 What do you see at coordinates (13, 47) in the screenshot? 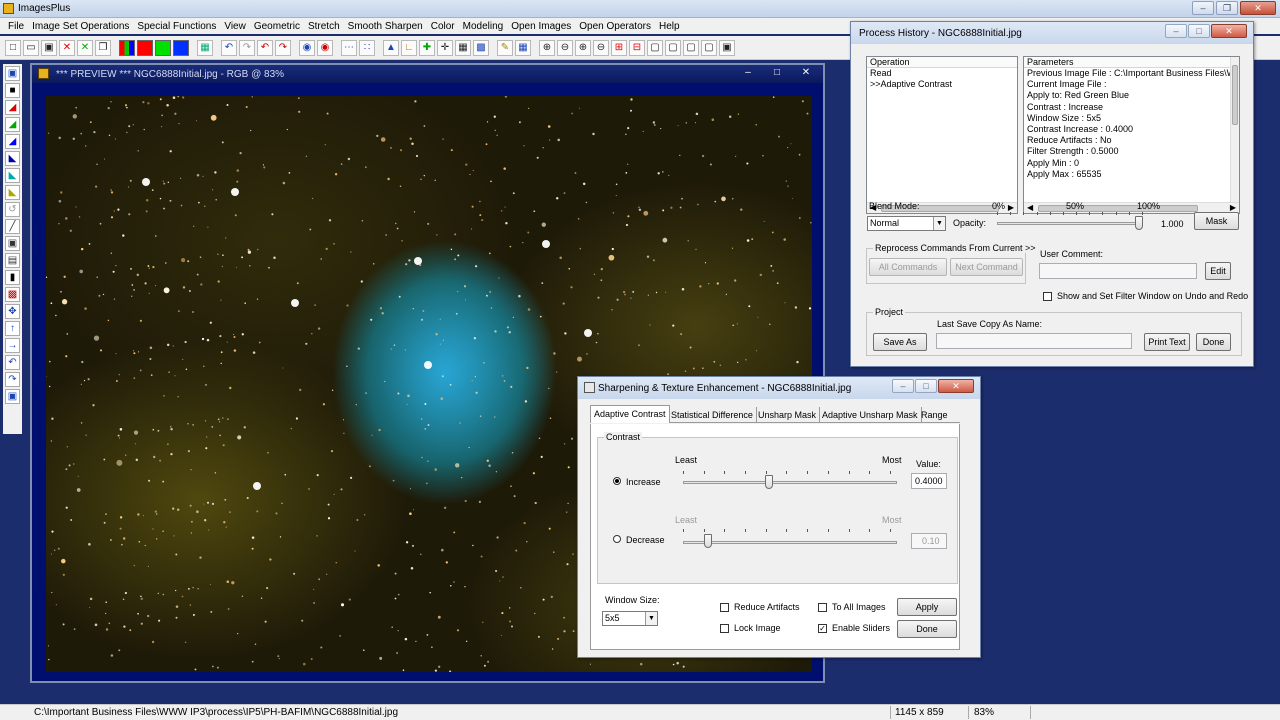
I see `new-file-icon: □` at bounding box center [13, 47].